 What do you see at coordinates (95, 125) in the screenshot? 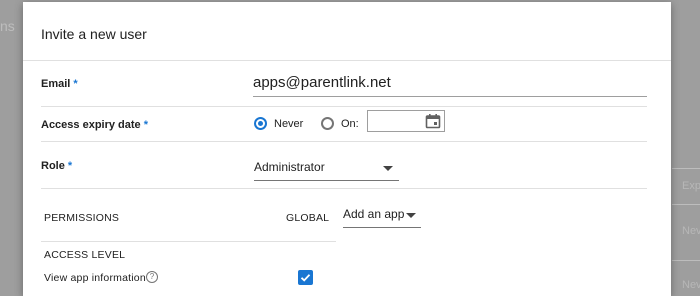
I see `access-expiry-label: Access expiry date *` at bounding box center [95, 125].